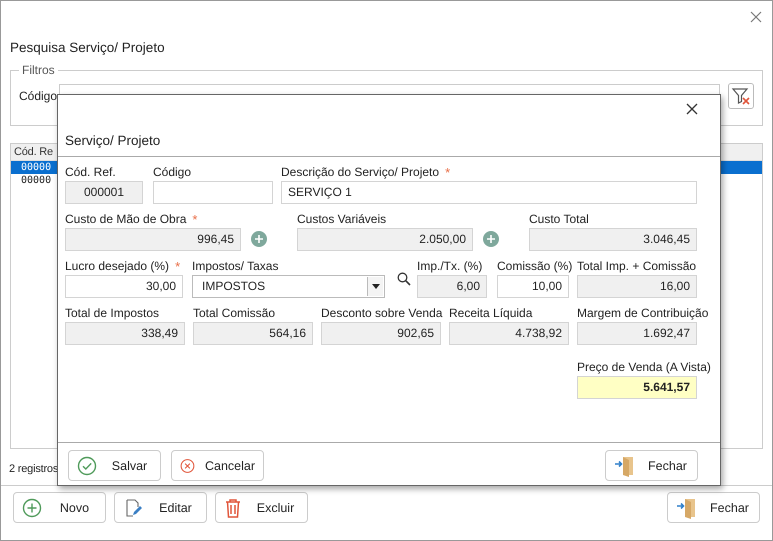 The width and height of the screenshot is (773, 541). I want to click on filter-legend: Filtros, so click(38, 70).